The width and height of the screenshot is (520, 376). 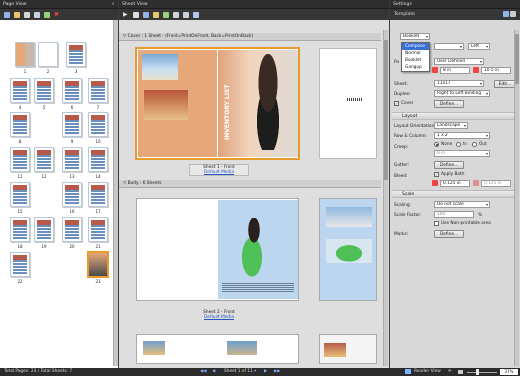 What do you see at coordinates (176, 14) in the screenshot?
I see `guide-icon` at bounding box center [176, 14].